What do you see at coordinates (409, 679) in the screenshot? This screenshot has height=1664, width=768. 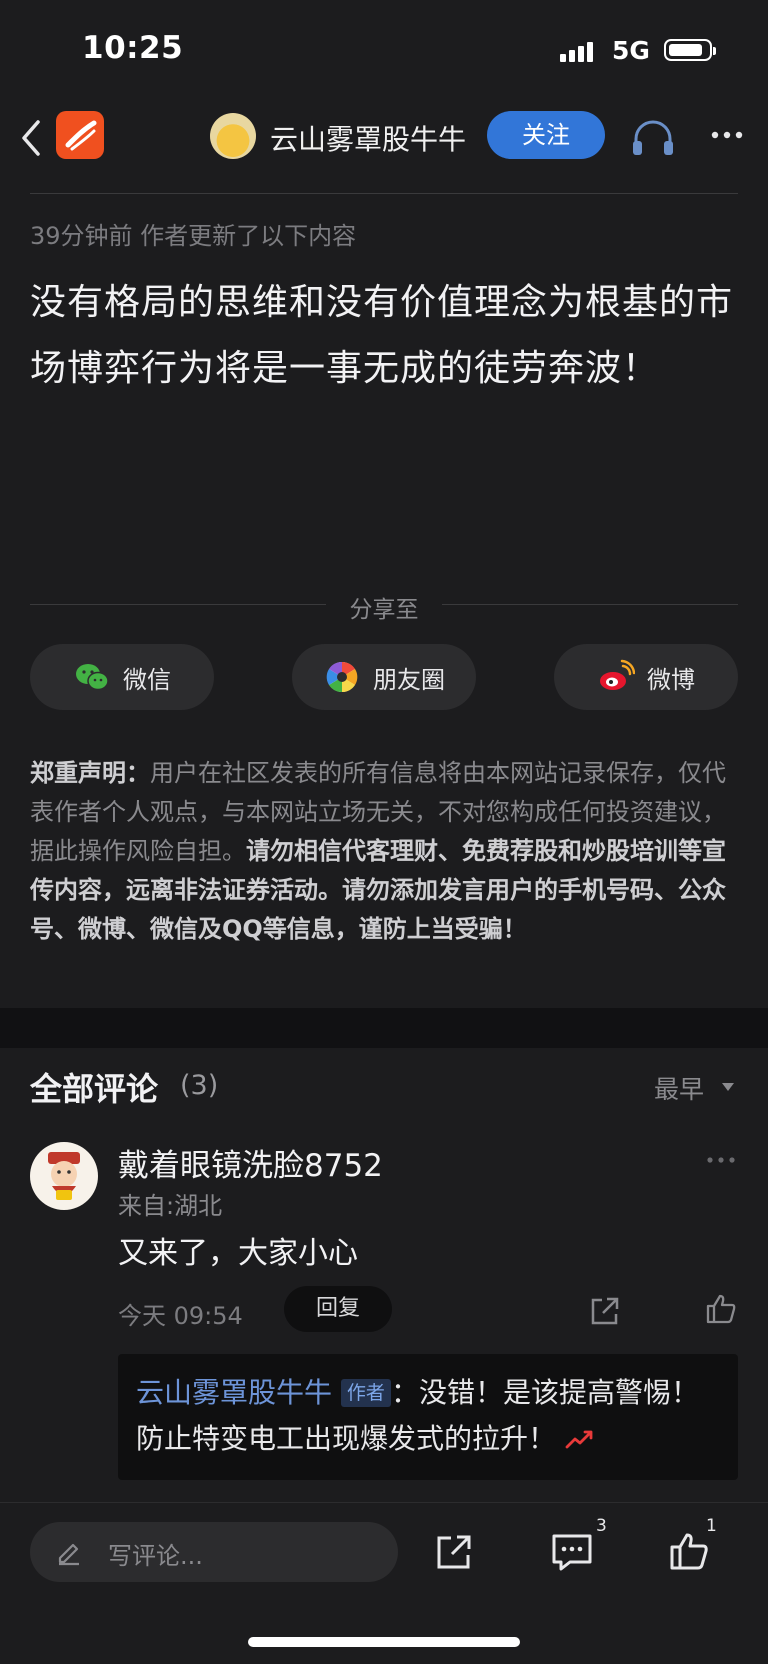 I see `share-moments-label: 朋友圈` at bounding box center [409, 679].